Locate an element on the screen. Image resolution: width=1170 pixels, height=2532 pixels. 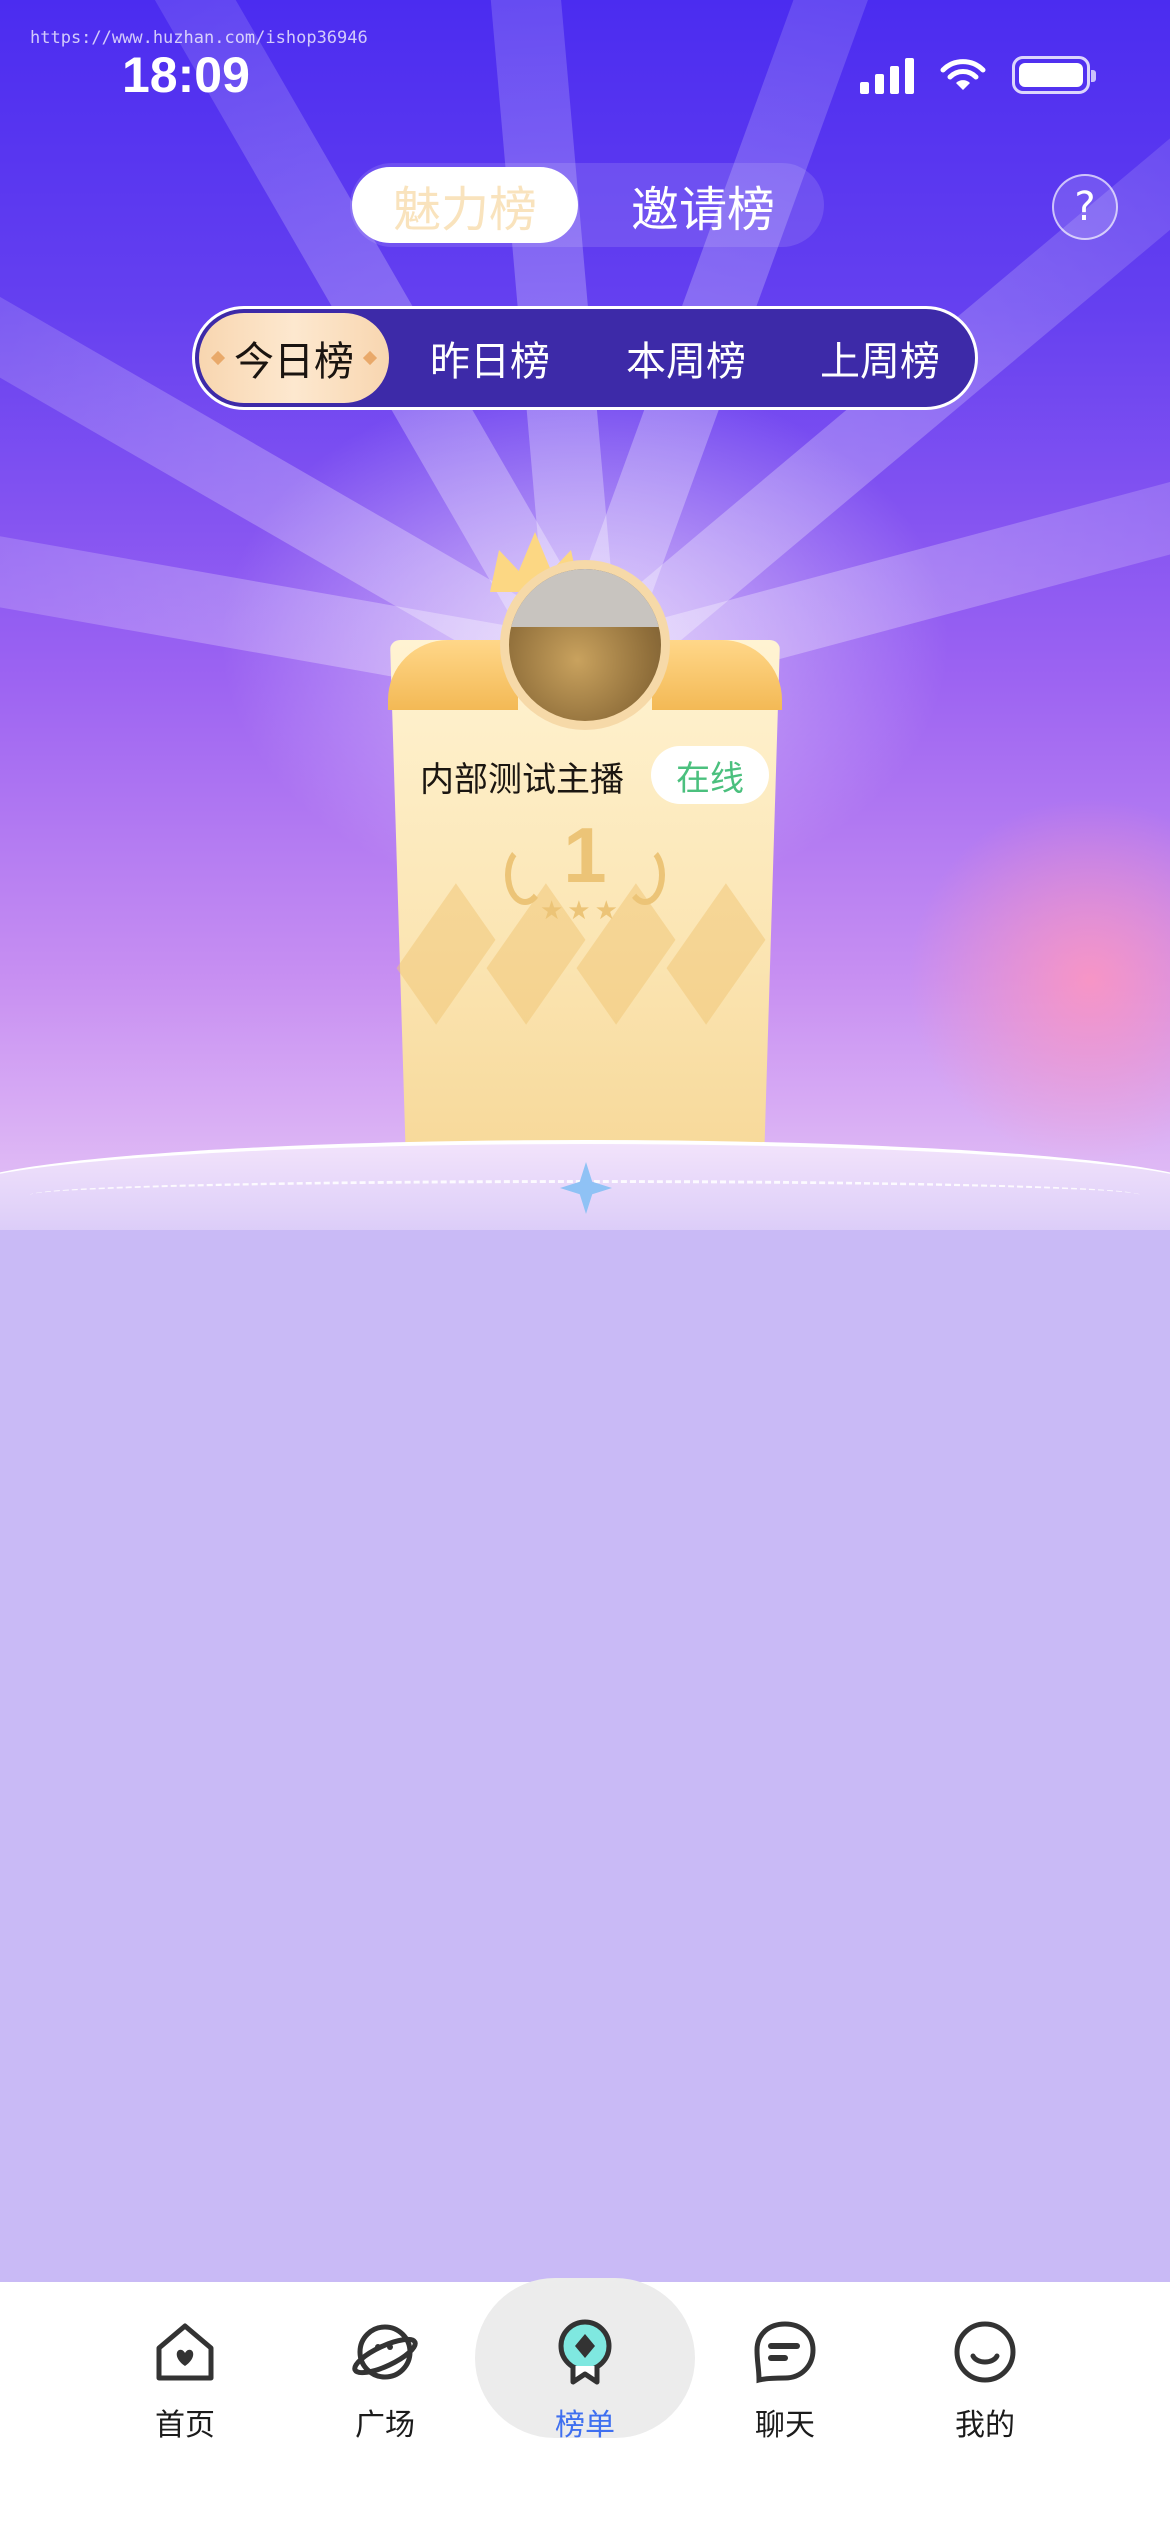
cellular-signal-icon is located at coordinates (887, 75).